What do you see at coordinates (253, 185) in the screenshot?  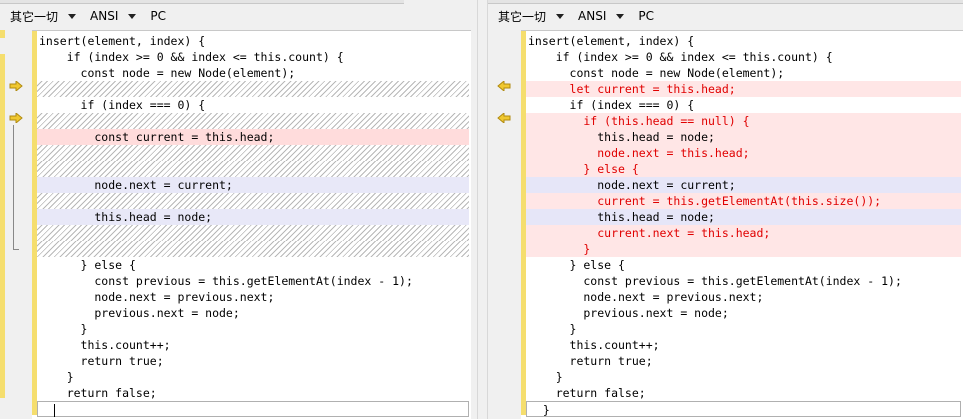 I see `left-code-line: node.next = current;` at bounding box center [253, 185].